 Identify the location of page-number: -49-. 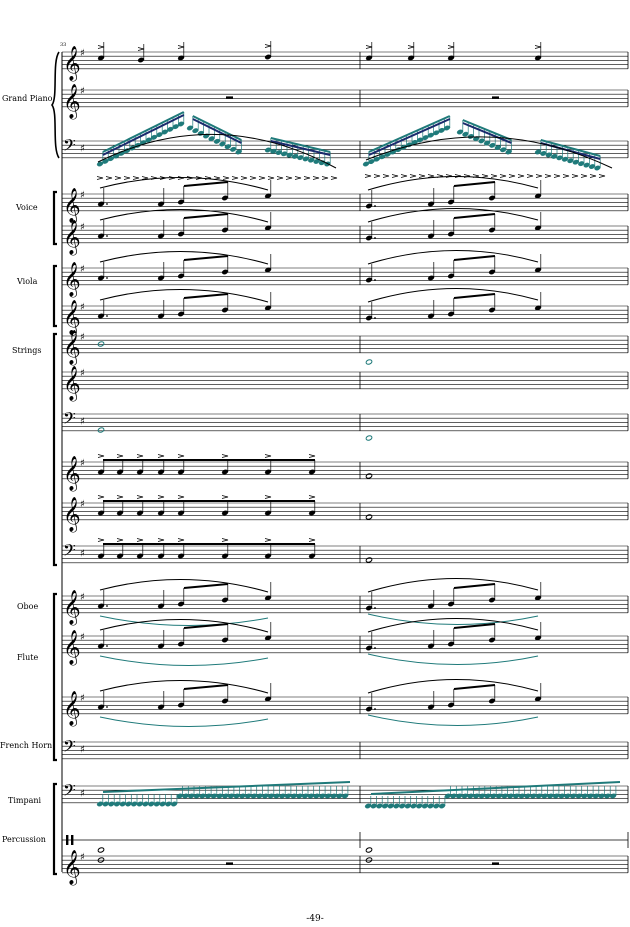
(315, 919).